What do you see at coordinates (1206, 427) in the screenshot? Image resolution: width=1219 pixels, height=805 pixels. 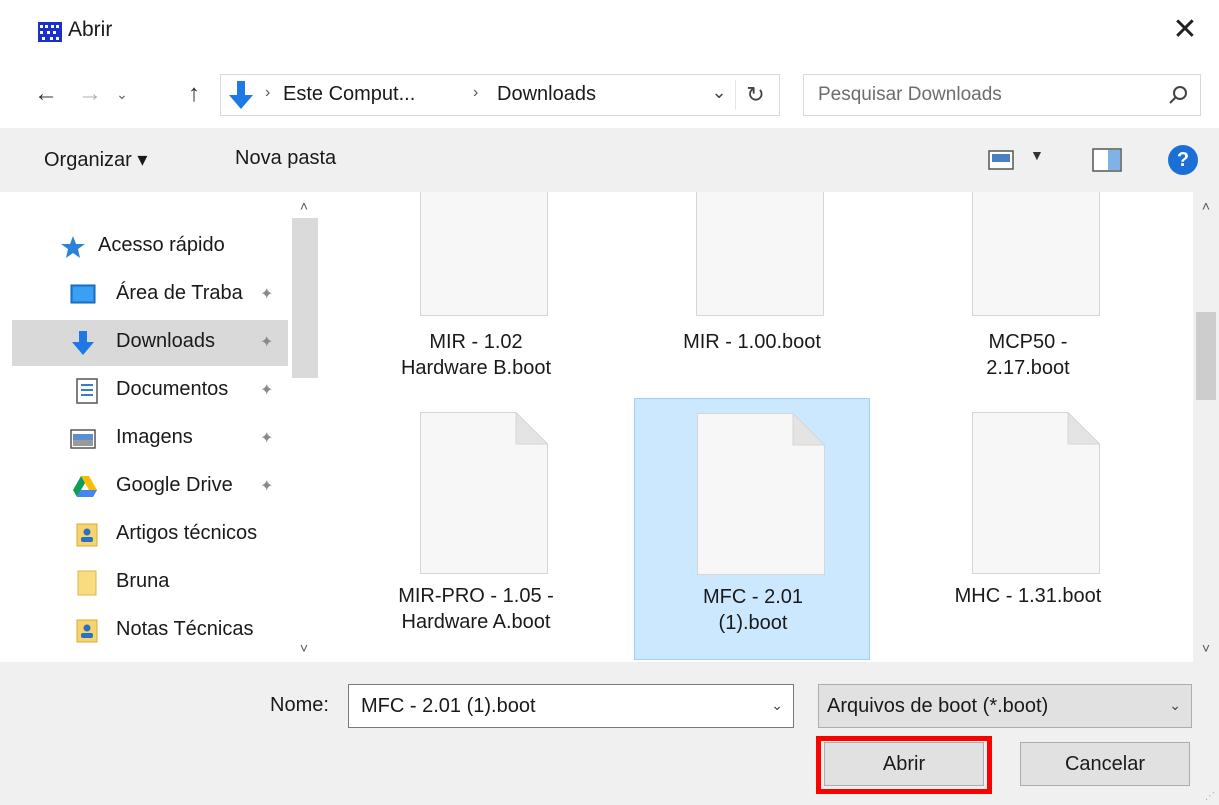 I see `file-list-scrollbar: ˄ ˅` at bounding box center [1206, 427].